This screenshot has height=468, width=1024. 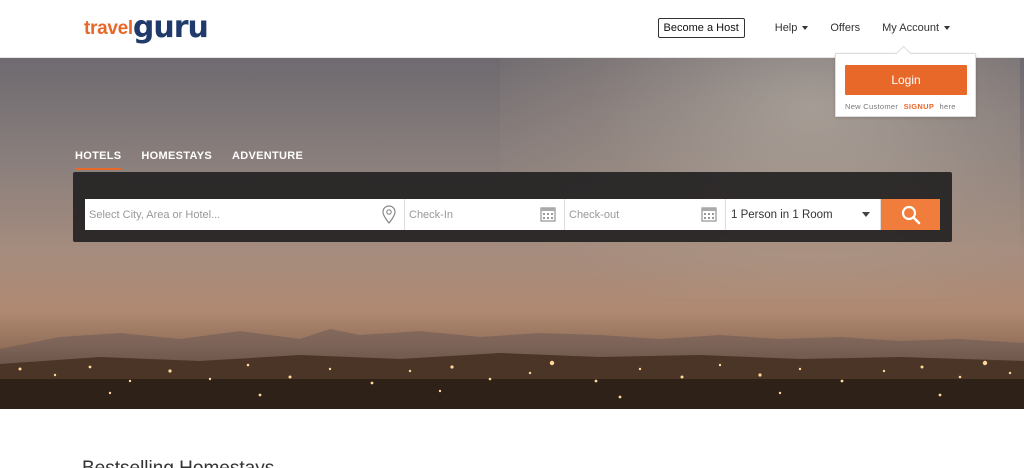 What do you see at coordinates (782, 214) in the screenshot?
I see `guests-value: 1 Person in 1 Room` at bounding box center [782, 214].